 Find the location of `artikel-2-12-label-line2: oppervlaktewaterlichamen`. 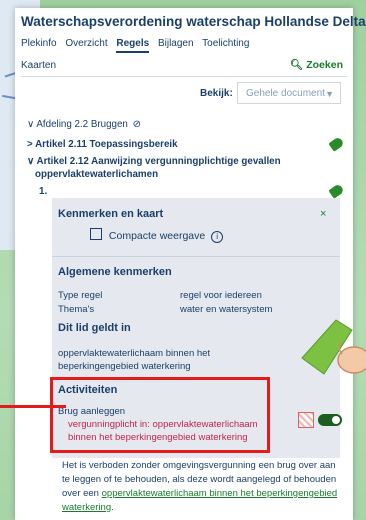

artikel-2-12-label-line2: oppervlaktewaterlichamen is located at coordinates (97, 174).